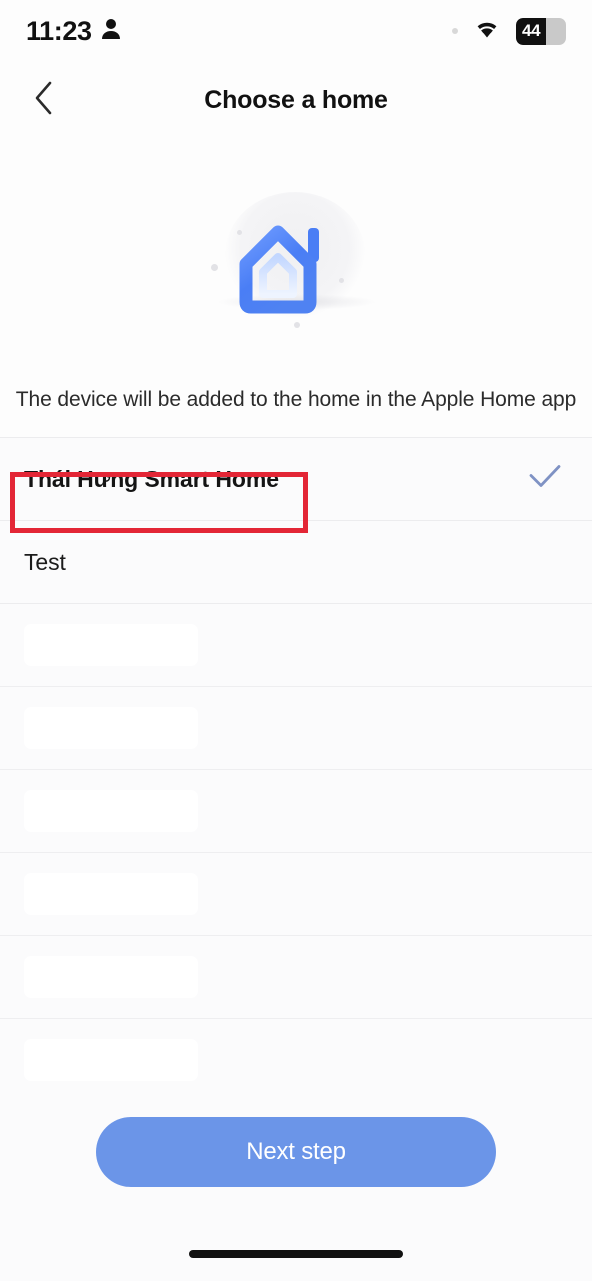  I want to click on chevron-left-icon, so click(44, 100).